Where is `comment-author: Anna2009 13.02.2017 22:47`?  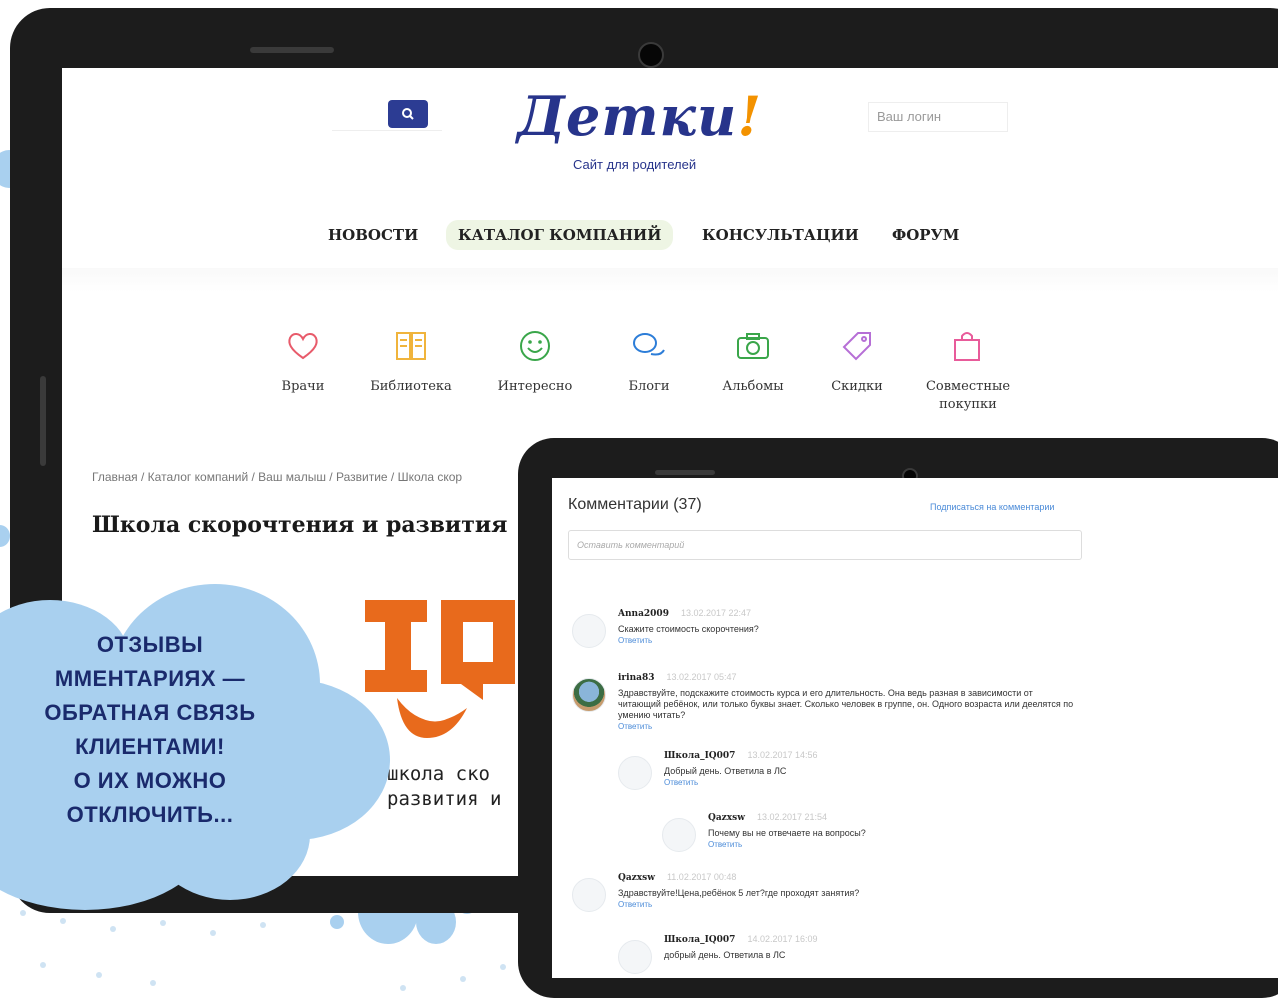
comment-author: Anna2009 13.02.2017 22:47 is located at coordinates (684, 613).